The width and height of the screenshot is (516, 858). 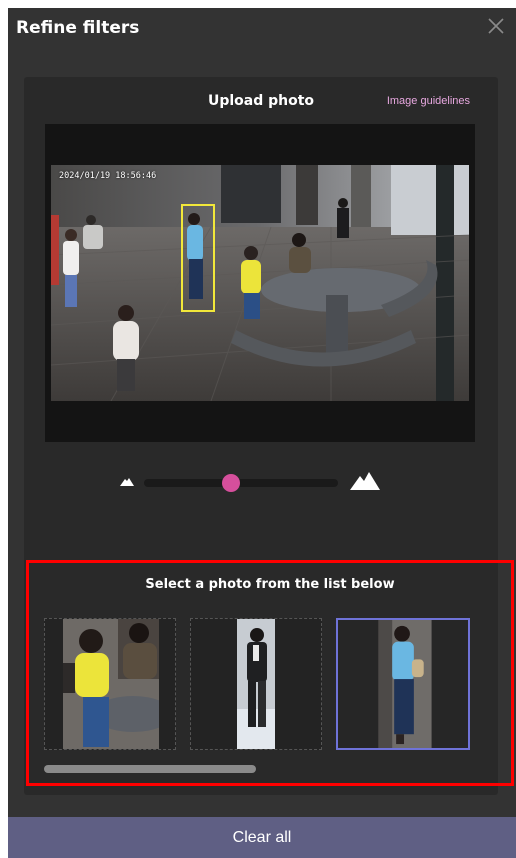 What do you see at coordinates (270, 584) in the screenshot?
I see `select-photo-title: Select a photo from the list below` at bounding box center [270, 584].